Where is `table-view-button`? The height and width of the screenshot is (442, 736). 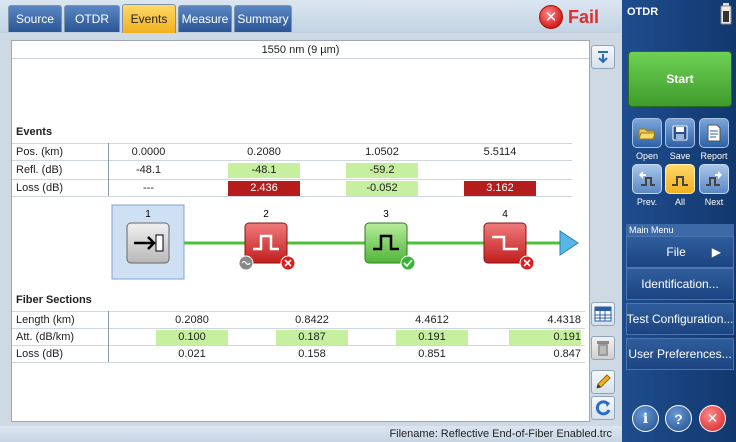 table-view-button is located at coordinates (603, 314).